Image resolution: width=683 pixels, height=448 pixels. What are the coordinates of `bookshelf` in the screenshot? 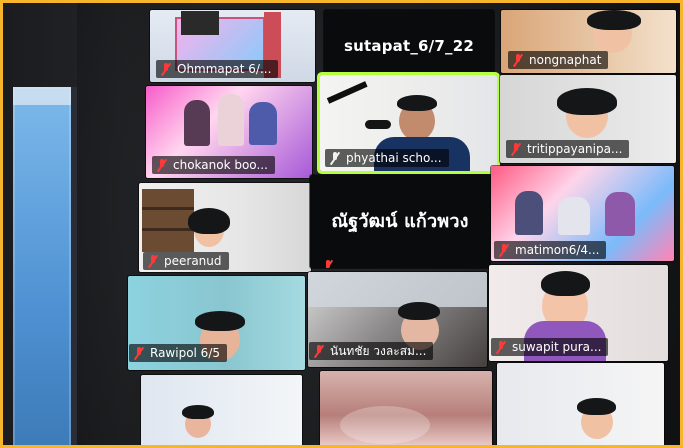 It's located at (168, 220).